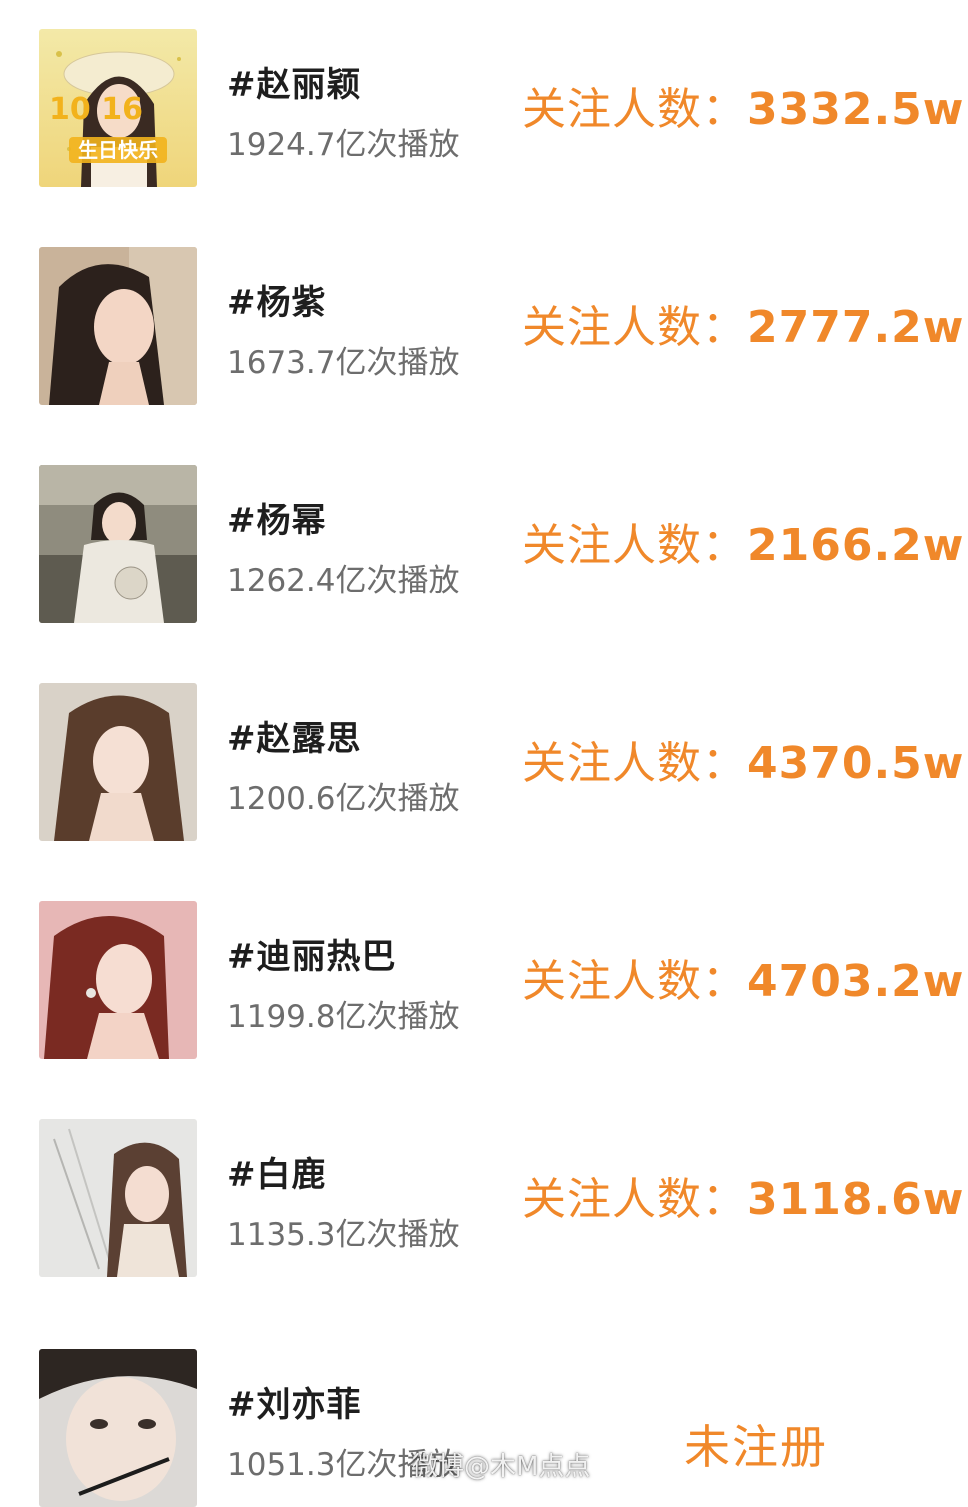  I want to click on unregistered-status: 未注册, so click(756, 1447).